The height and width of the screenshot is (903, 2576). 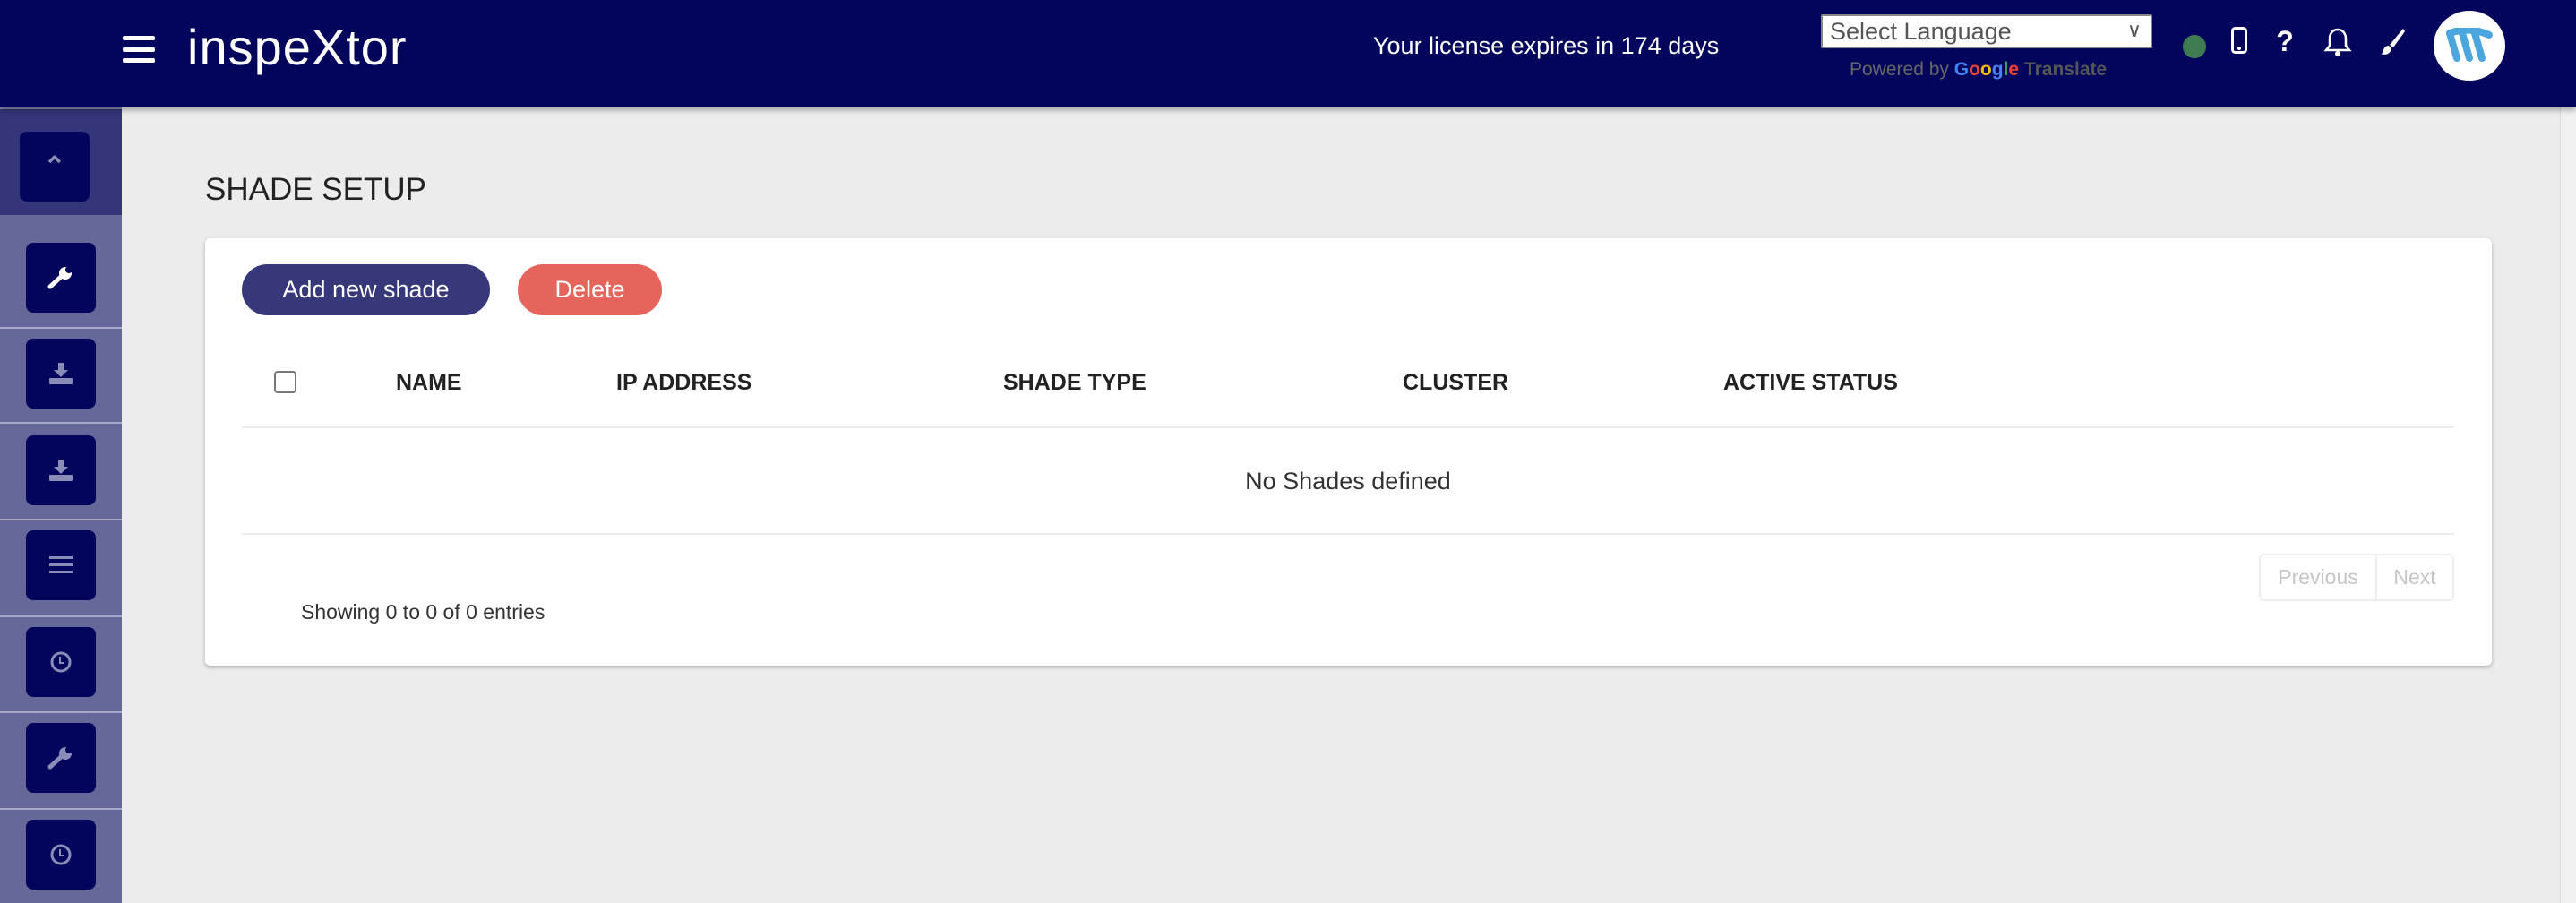 I want to click on app-title: inspeXtor, so click(x=297, y=47).